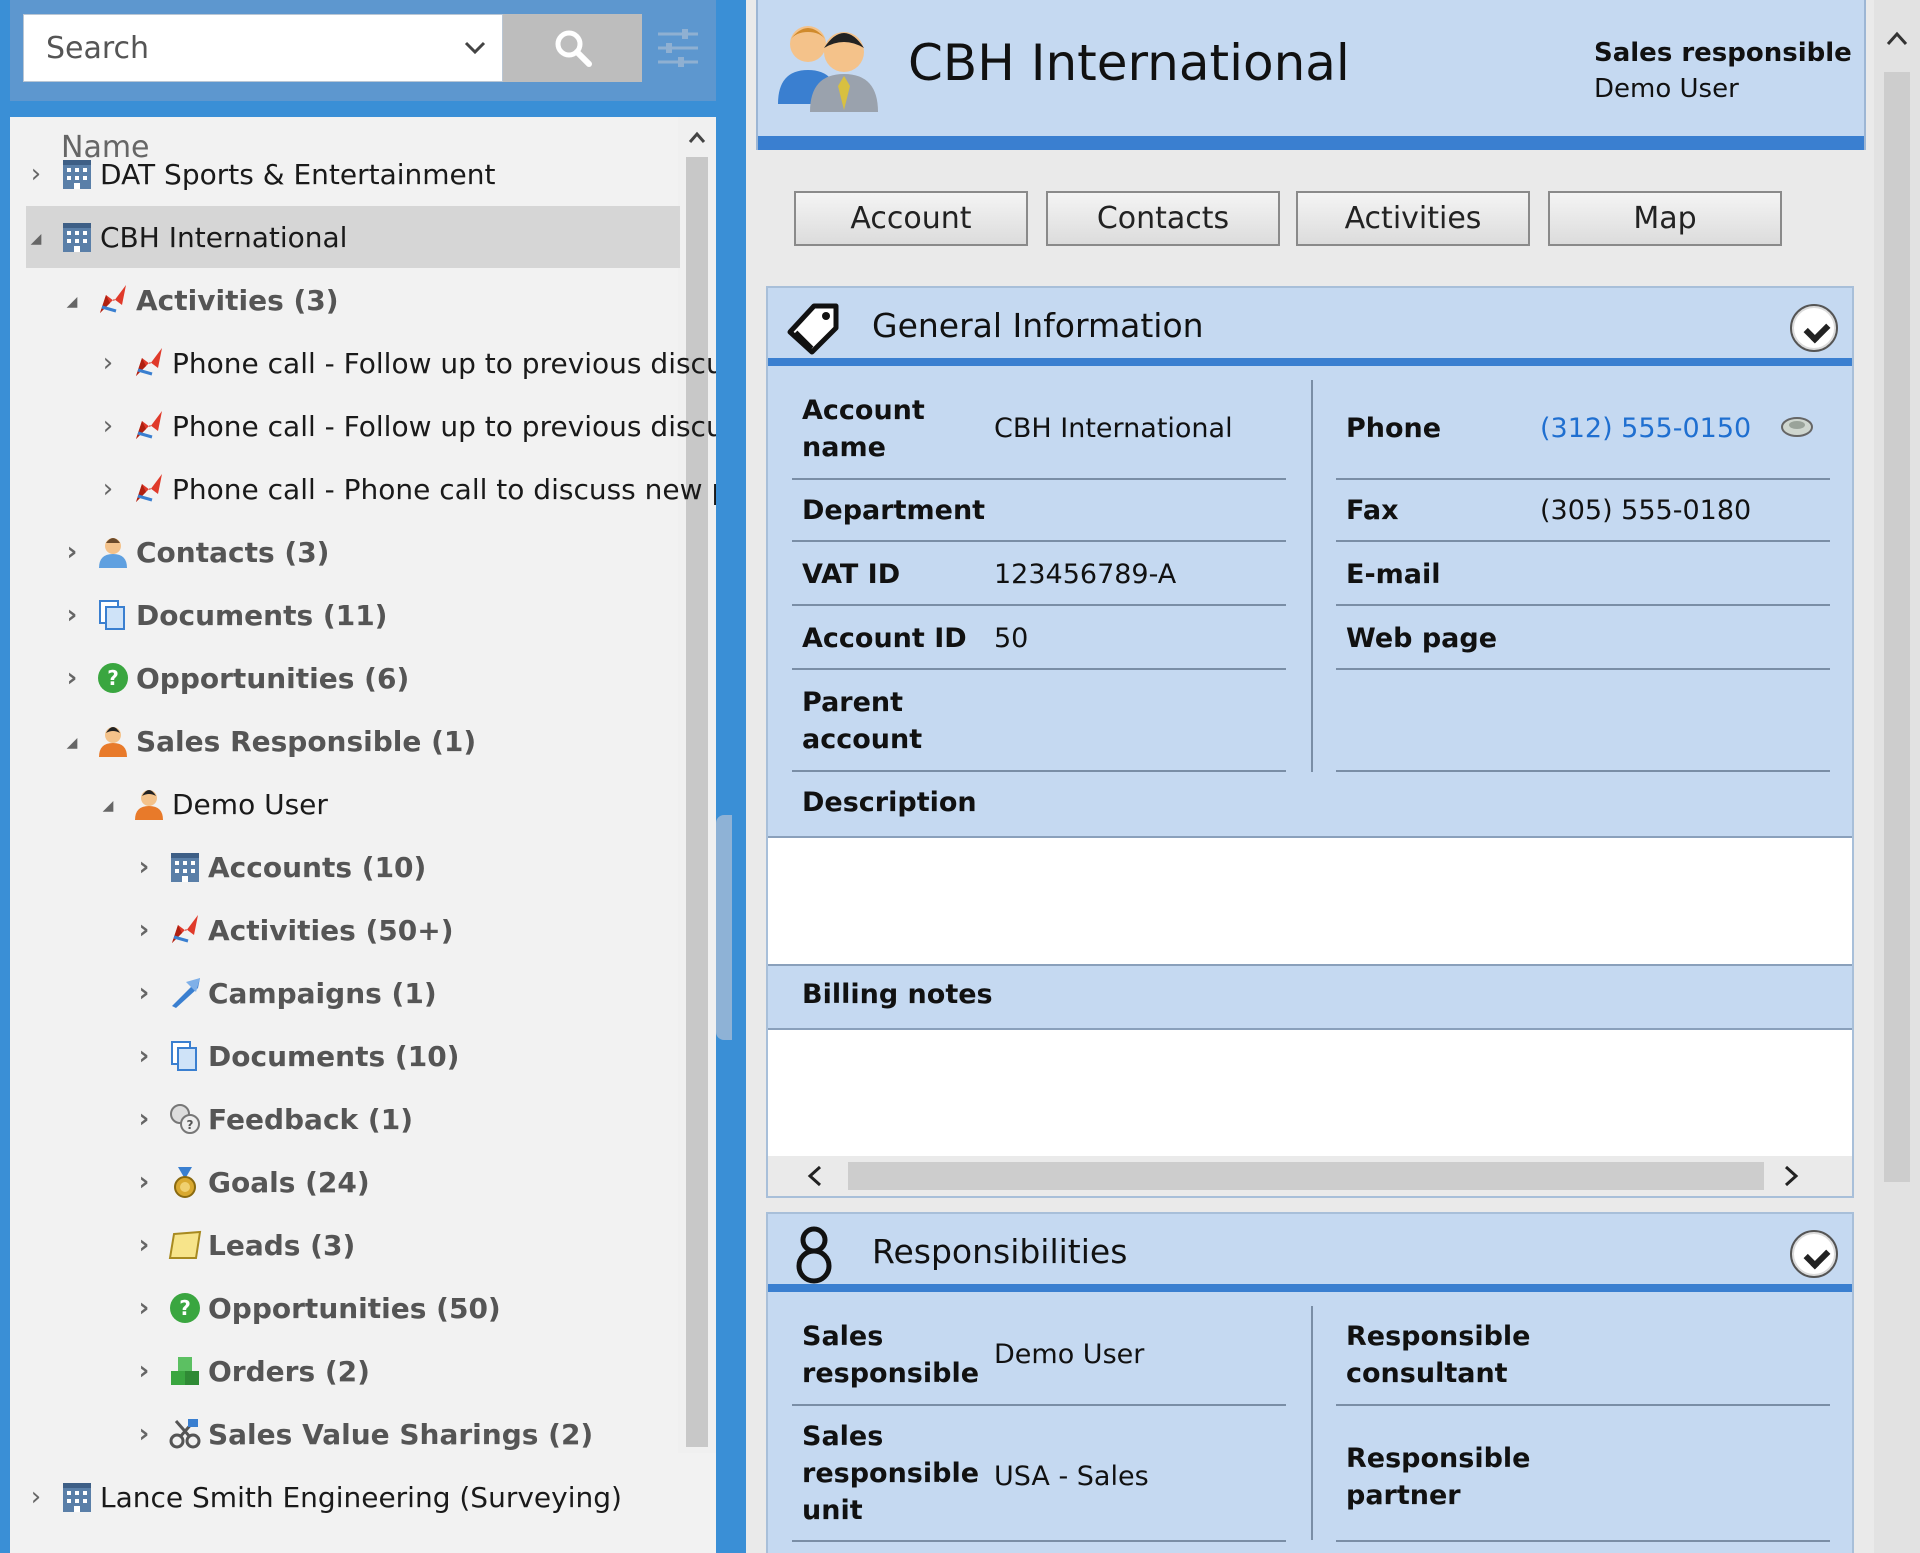  I want to click on billing-notes-textarea, so click(1310, 1093).